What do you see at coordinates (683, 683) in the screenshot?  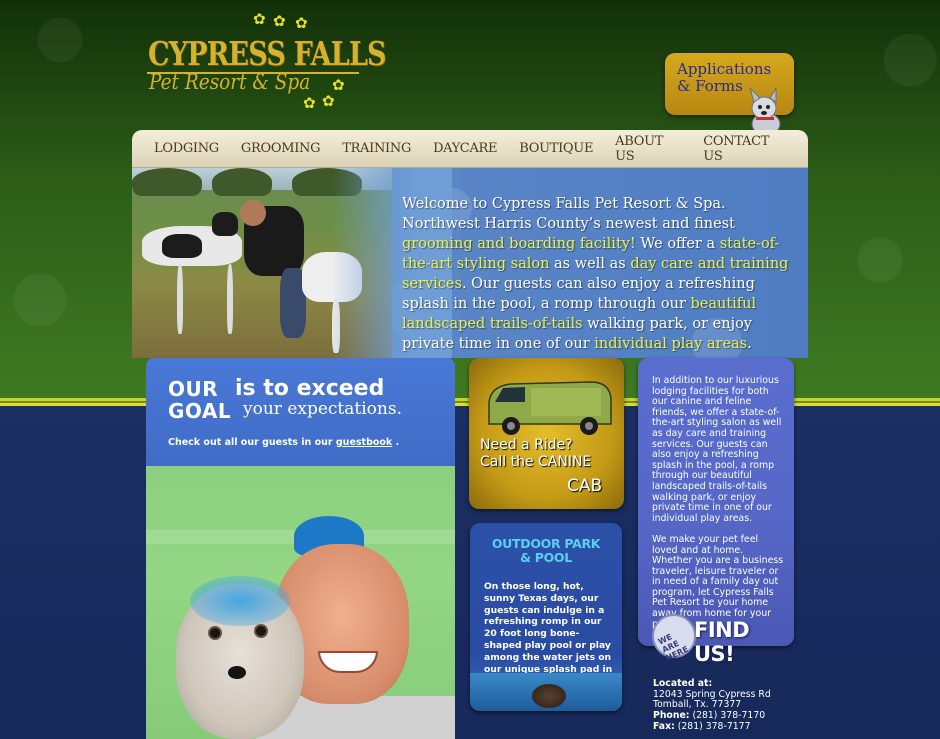 I see `location-heading: Located at:` at bounding box center [683, 683].